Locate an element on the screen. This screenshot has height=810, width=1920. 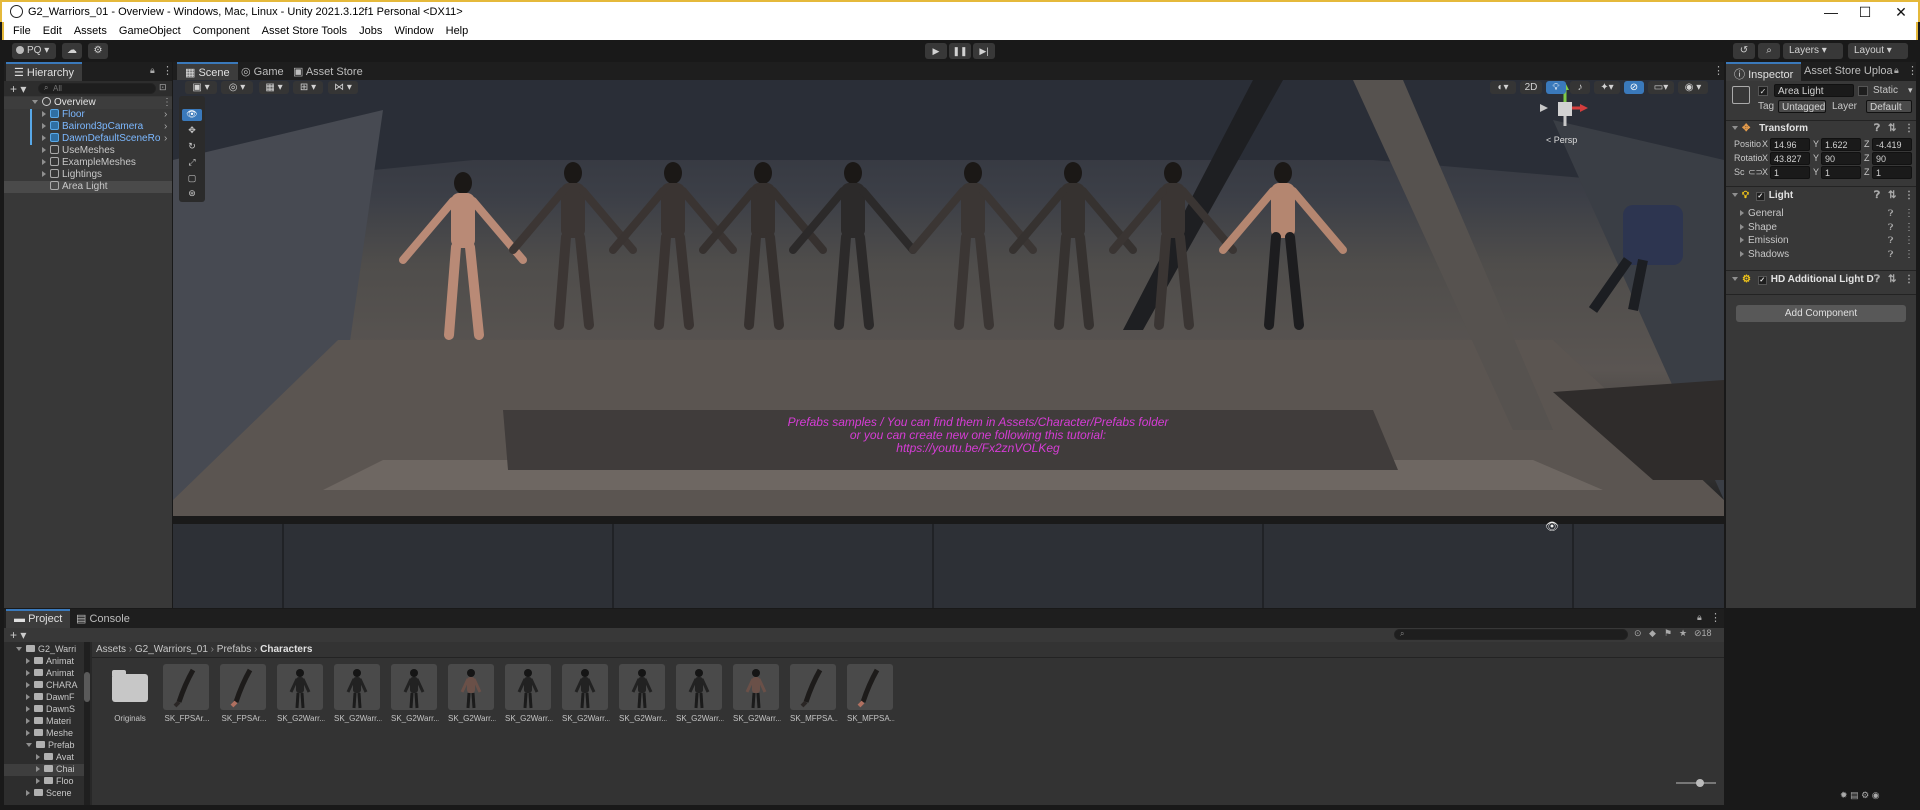
folder-tree-item: Scene is located at coordinates (44, 794).